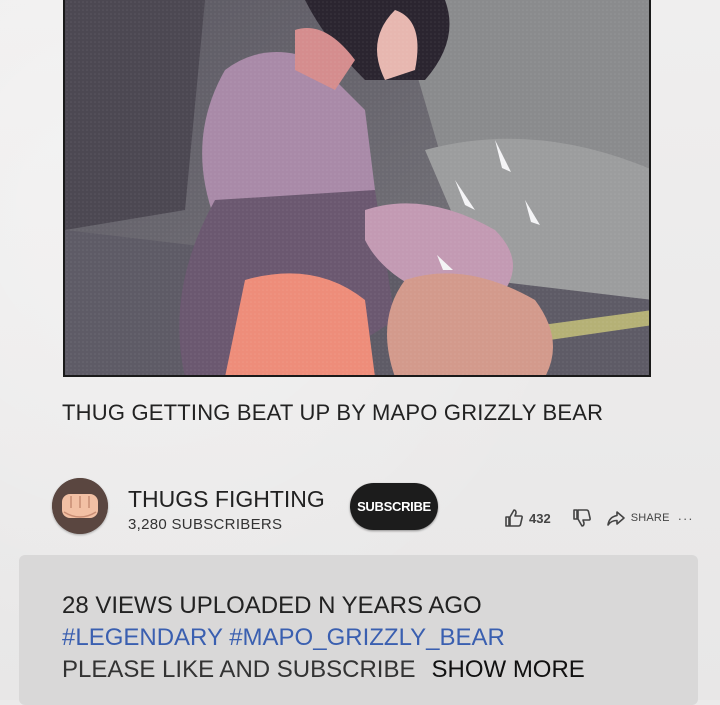 The width and height of the screenshot is (720, 705). Describe the element at coordinates (142, 637) in the screenshot. I see `hashtag-link: #LEGENDARY` at that location.